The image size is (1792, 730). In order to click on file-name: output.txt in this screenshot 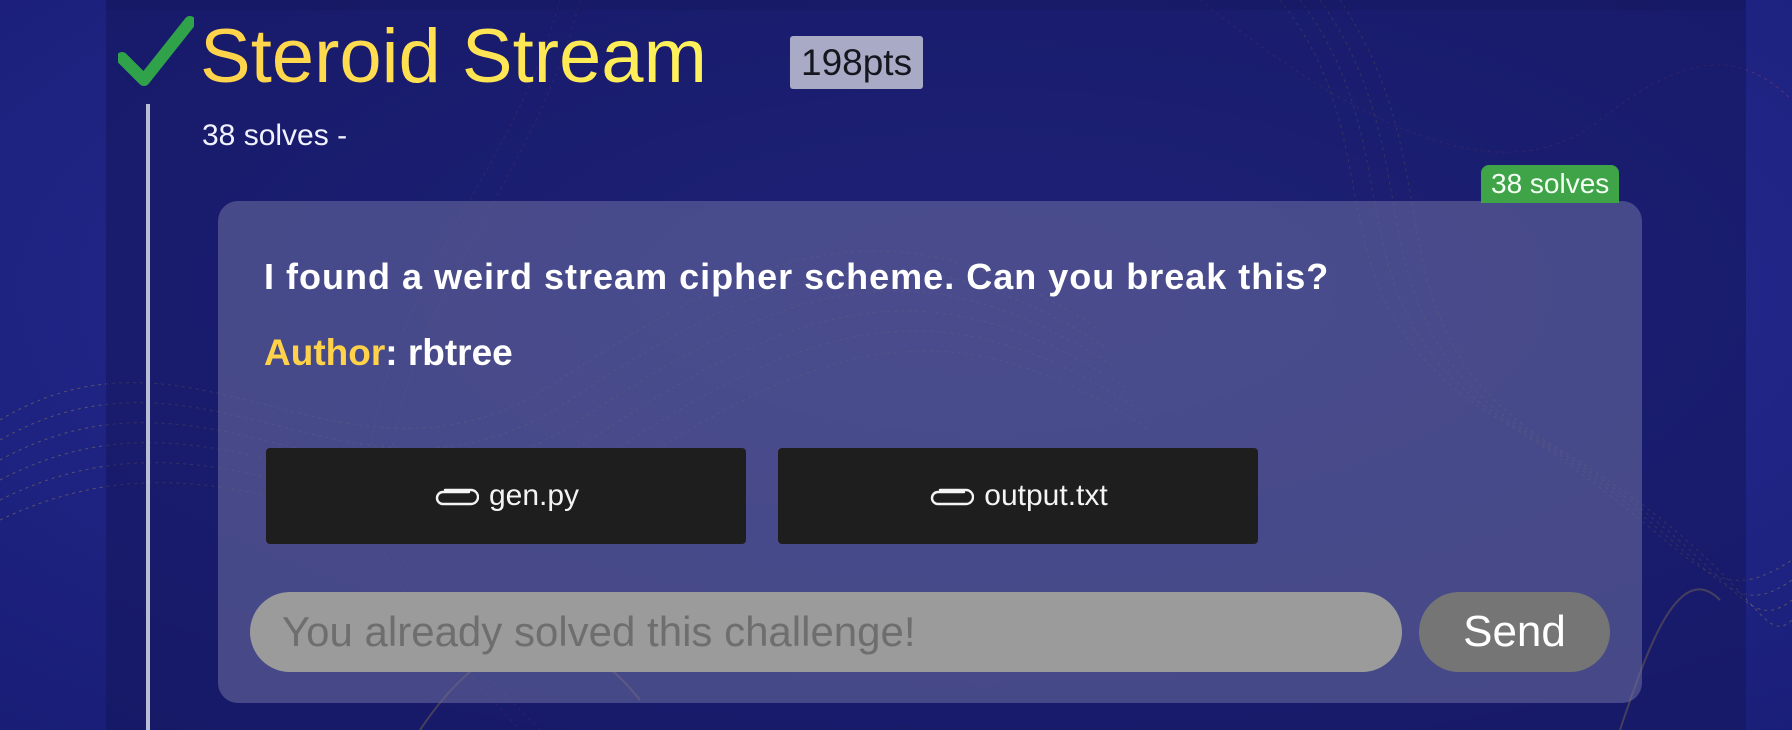, I will do `click(1046, 495)`.